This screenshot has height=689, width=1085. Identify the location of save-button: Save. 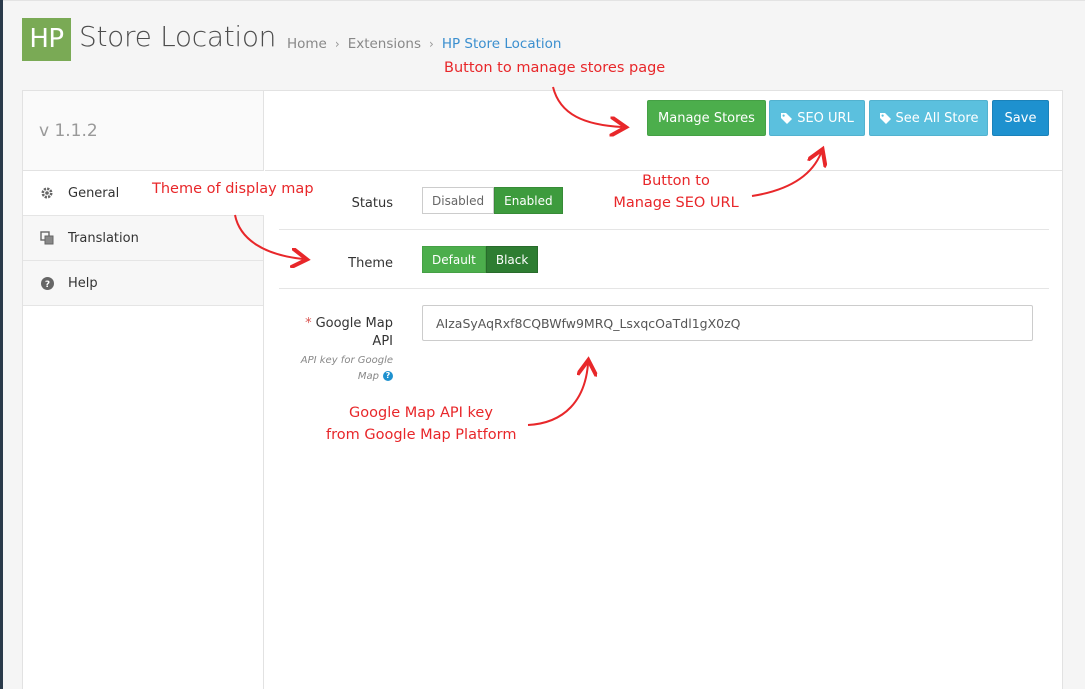
(1020, 118).